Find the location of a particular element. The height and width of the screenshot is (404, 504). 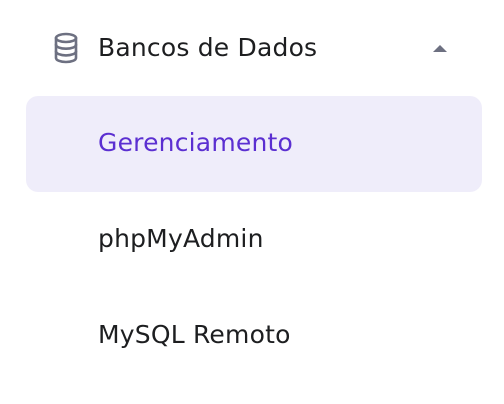

databases-section-header: Bancos de Dados is located at coordinates (254, 48).